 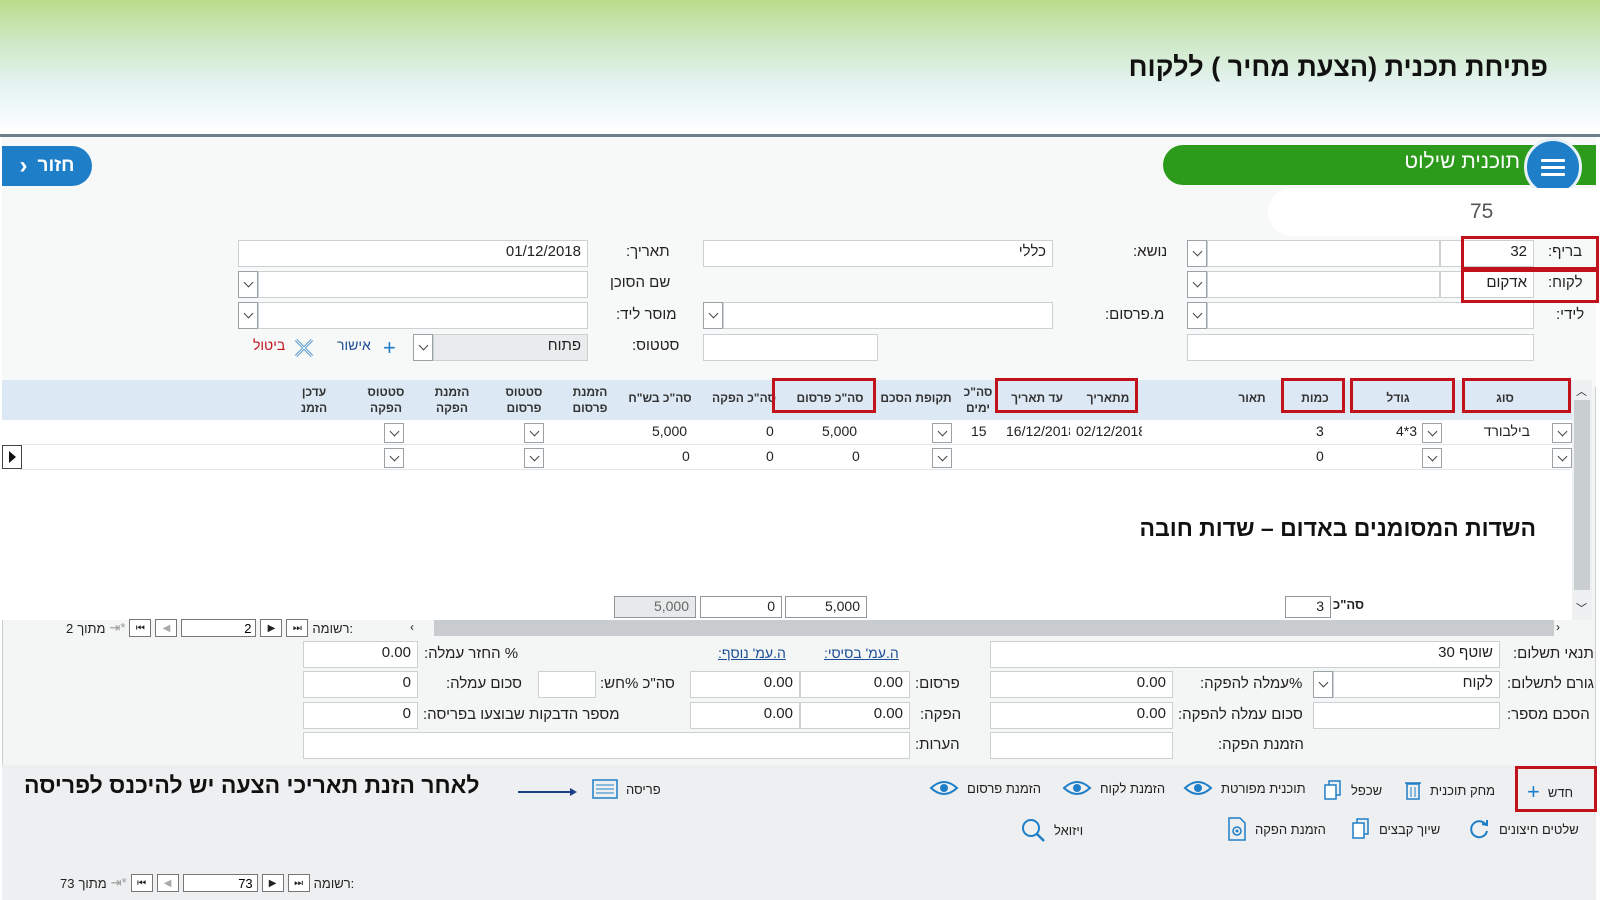 What do you see at coordinates (1360, 347) in the screenshot?
I see `extra-field` at bounding box center [1360, 347].